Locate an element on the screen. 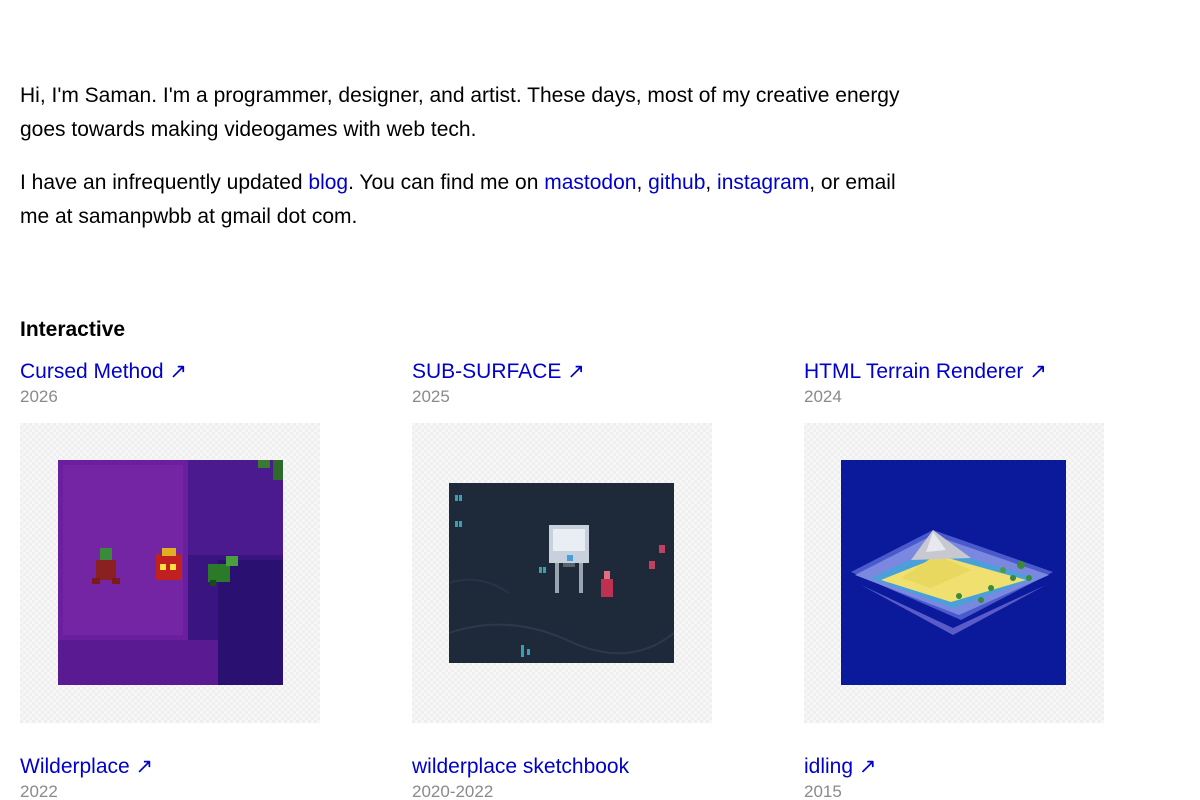 The height and width of the screenshot is (800, 1200). project-year: 2025 is located at coordinates (431, 396).